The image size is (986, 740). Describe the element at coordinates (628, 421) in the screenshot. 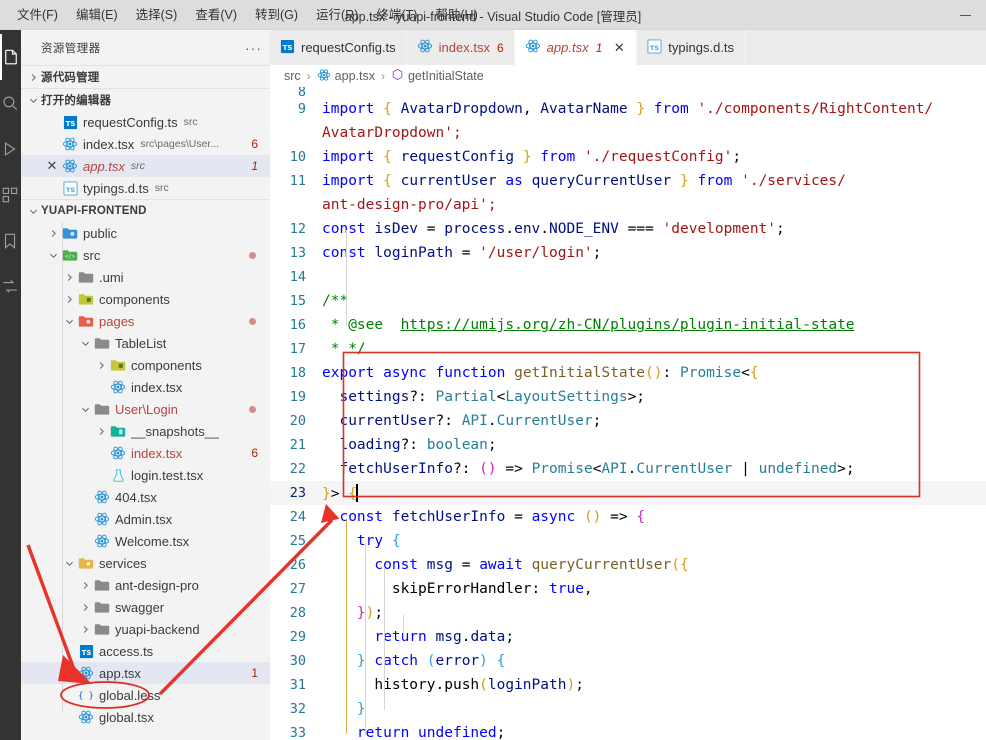

I see `code-line-20: 20 currentUser?: API.CurrentUser;` at that location.